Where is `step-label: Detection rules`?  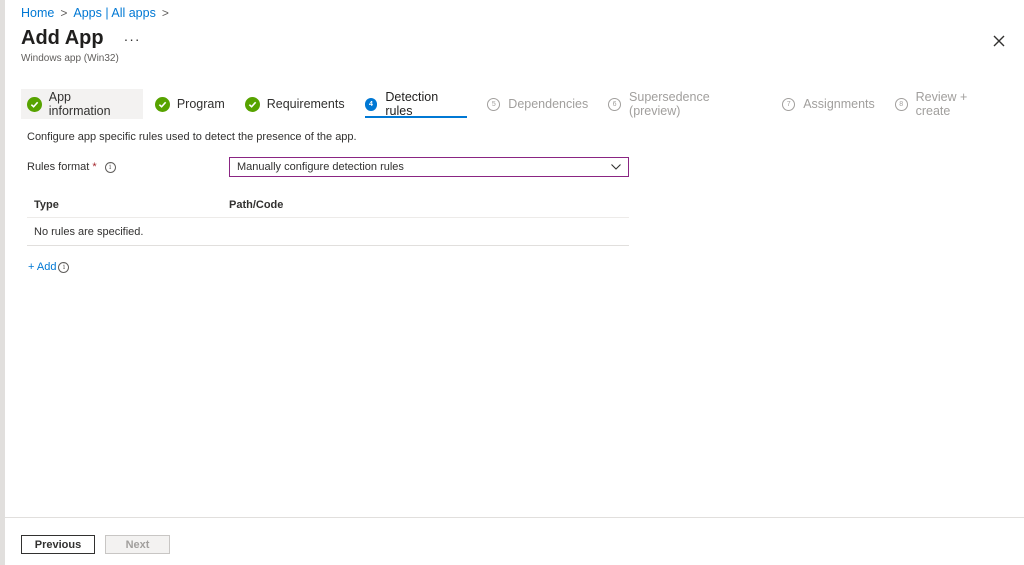 step-label: Detection rules is located at coordinates (412, 104).